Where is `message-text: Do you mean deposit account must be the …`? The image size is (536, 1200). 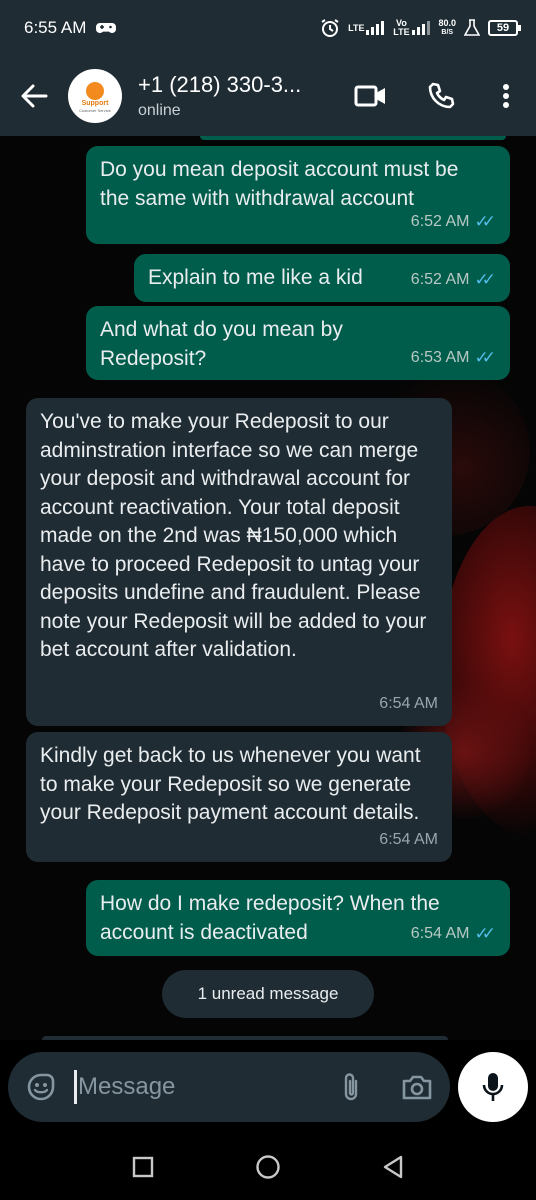
message-text: Do you mean deposit account must be the … is located at coordinates (279, 184).